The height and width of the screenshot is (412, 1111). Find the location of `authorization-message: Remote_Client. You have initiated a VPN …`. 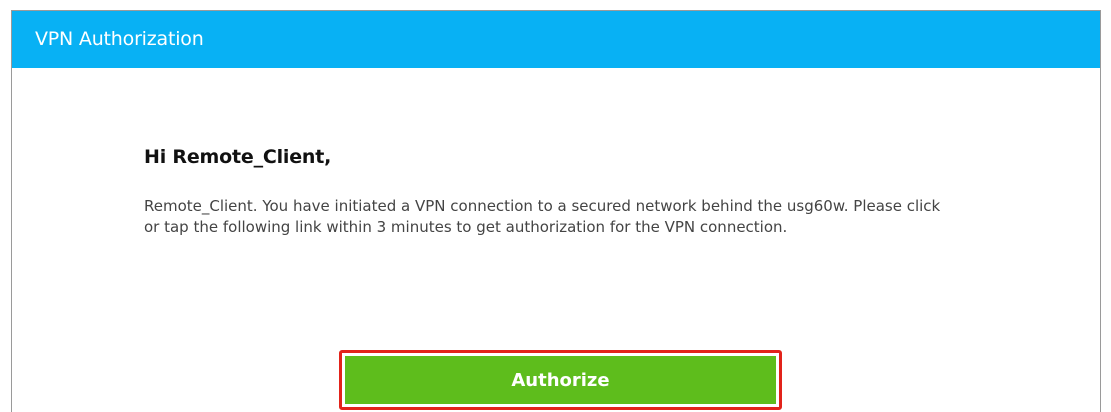

authorization-message: Remote_Client. You have initiated a VPN … is located at coordinates (542, 216).